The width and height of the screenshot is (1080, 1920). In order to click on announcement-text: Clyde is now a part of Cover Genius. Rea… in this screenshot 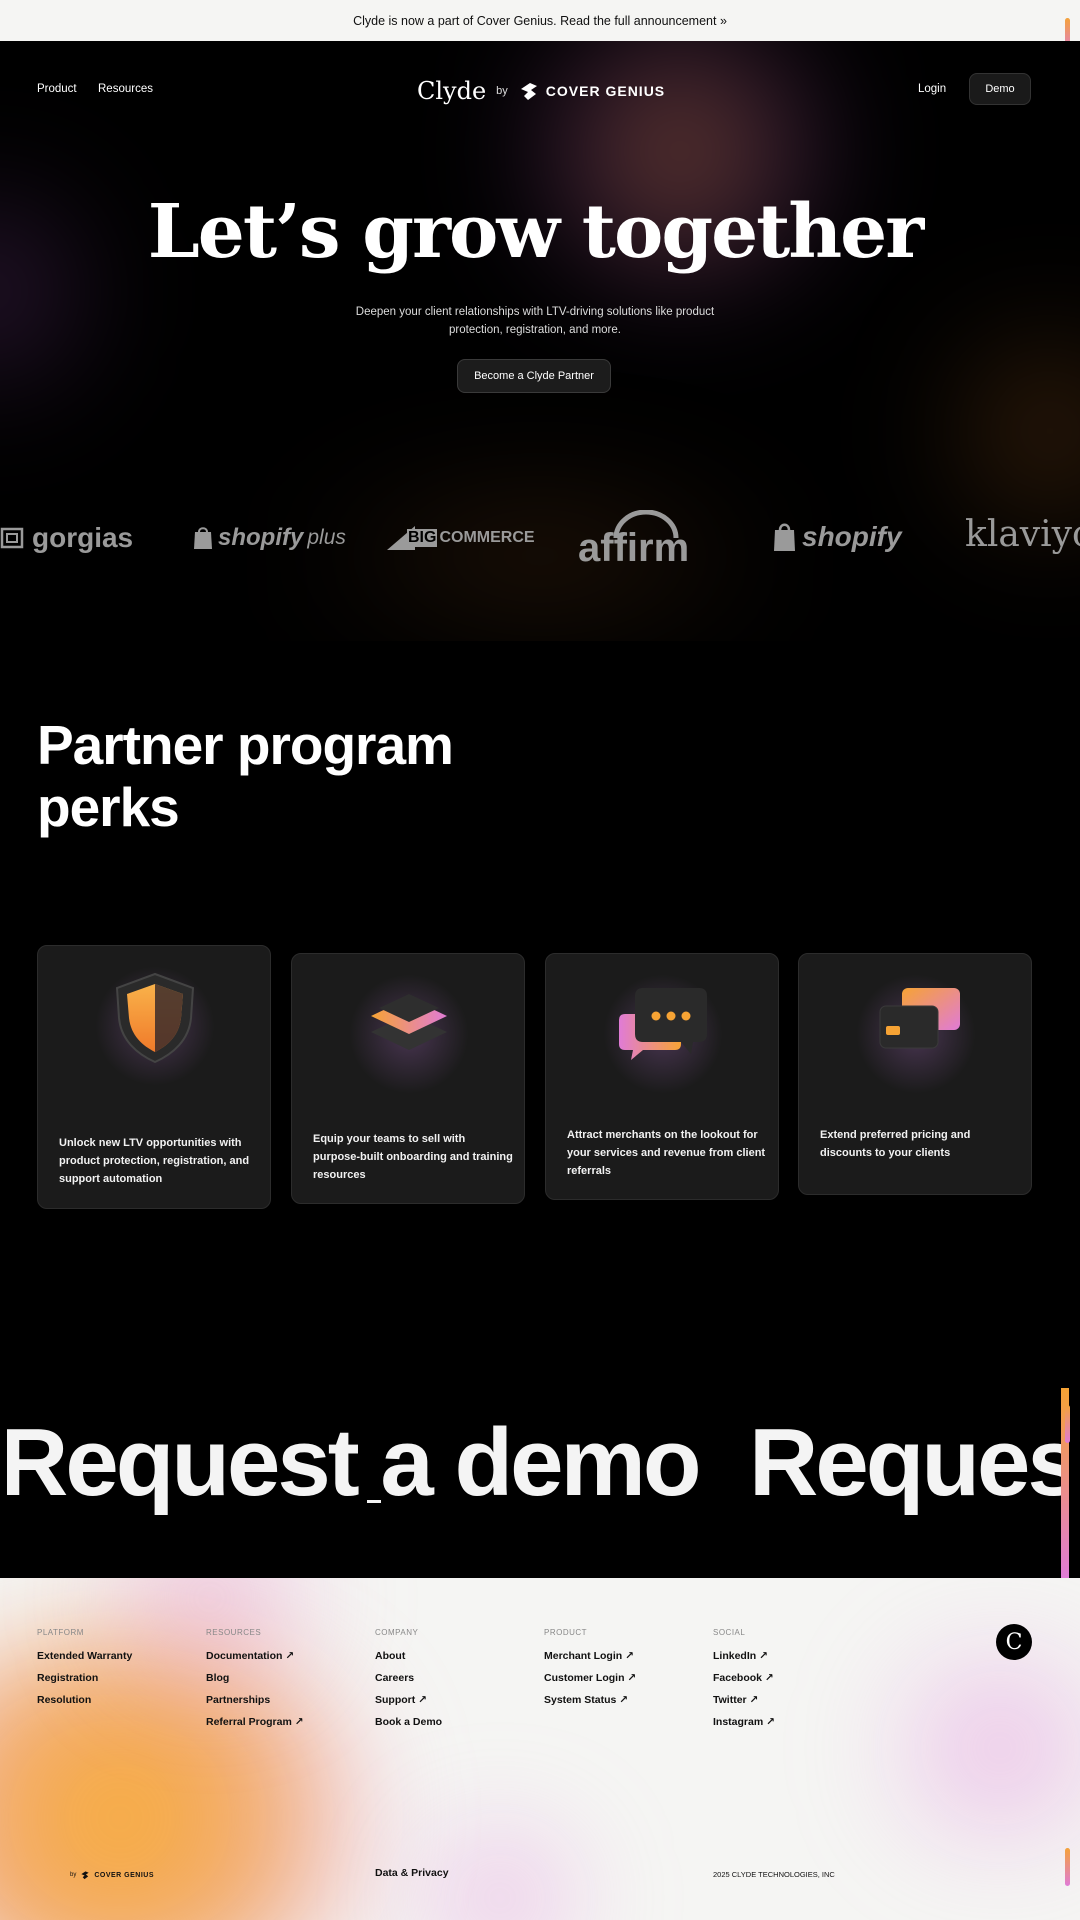, I will do `click(540, 21)`.